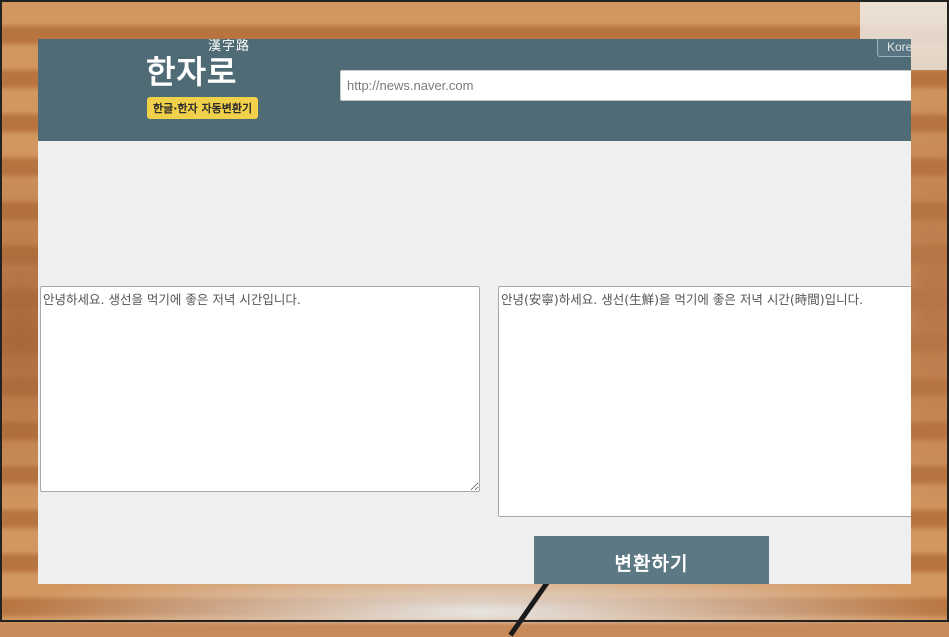 The height and width of the screenshot is (637, 949). I want to click on logo-badge: 한글·한자 자동변환기, so click(203, 108).